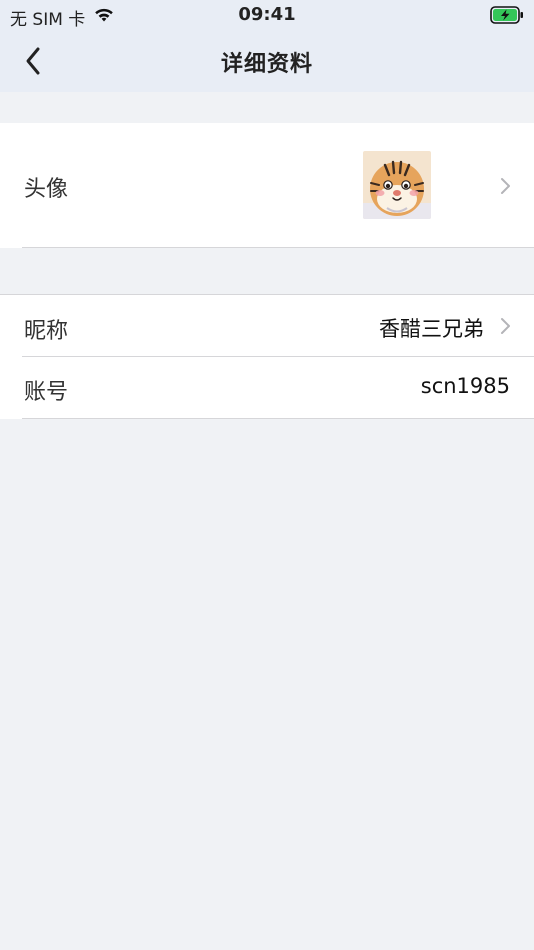  I want to click on info-section: 昵称 香醋三兄弟 账号 scn1985, so click(267, 356).